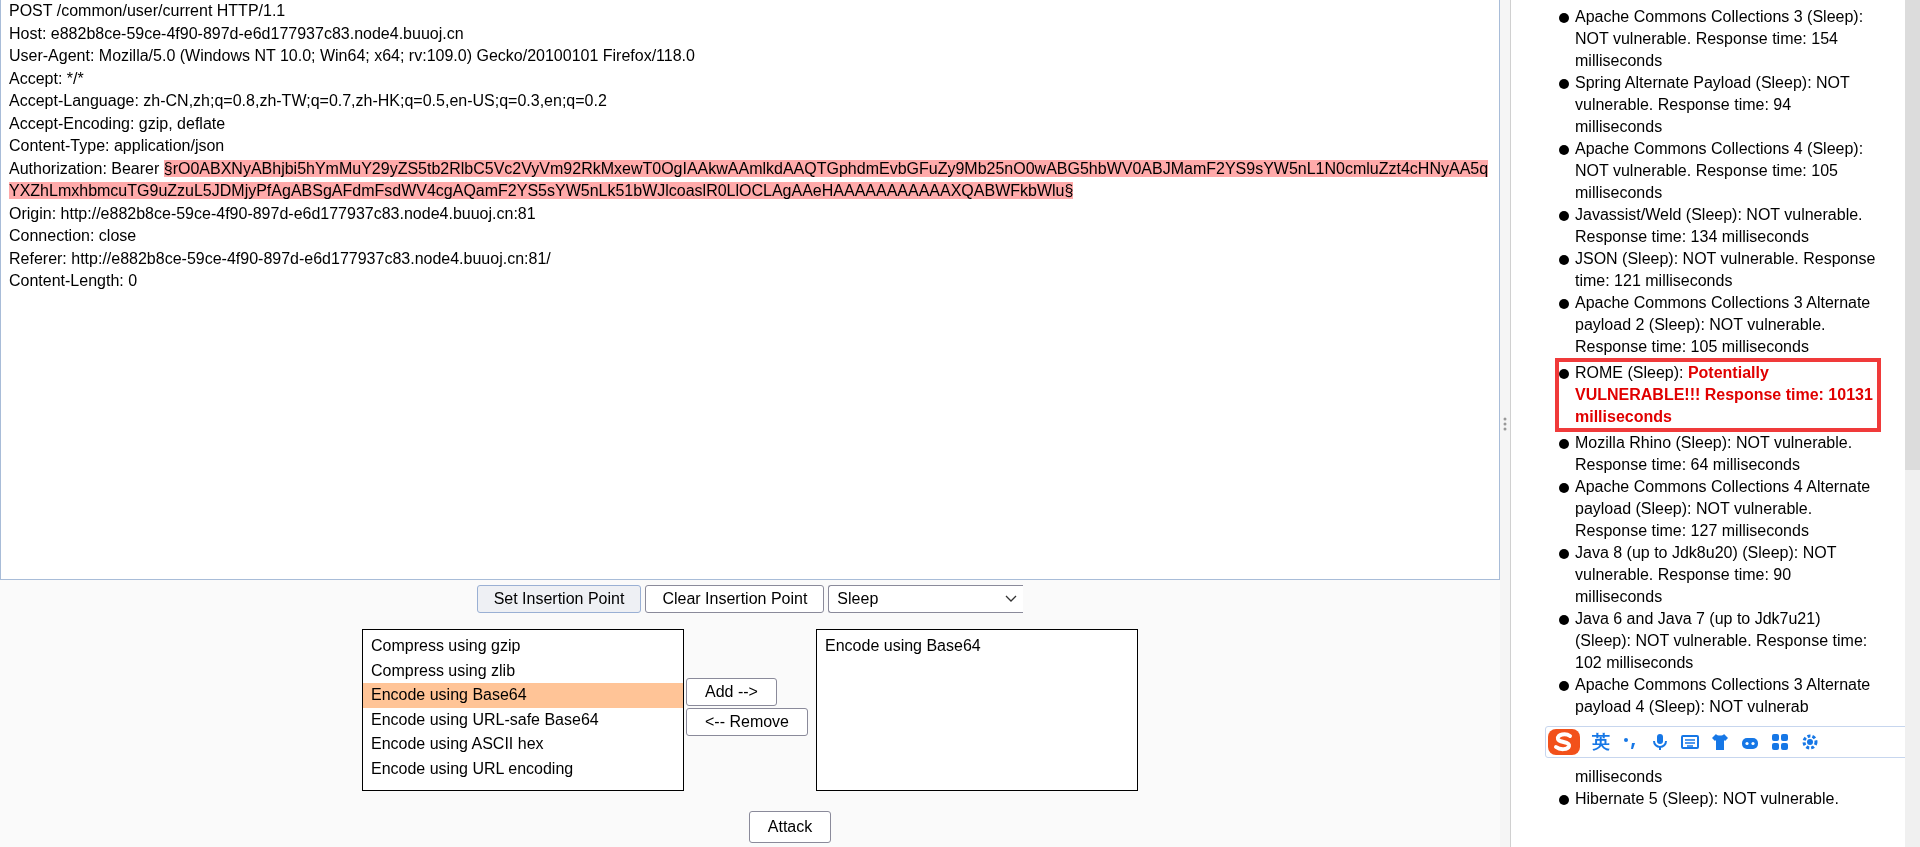 The width and height of the screenshot is (1920, 847). I want to click on encoder-list: Compress using gzip Compress using zlib Encode using Base64 Encode using URL-safe Base64 Encode using ASCII hex Encode using URL encoding, so click(523, 710).